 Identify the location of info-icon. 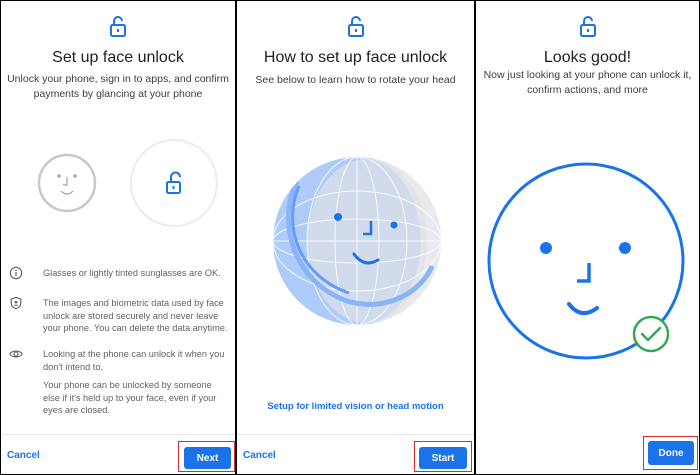
(16, 273).